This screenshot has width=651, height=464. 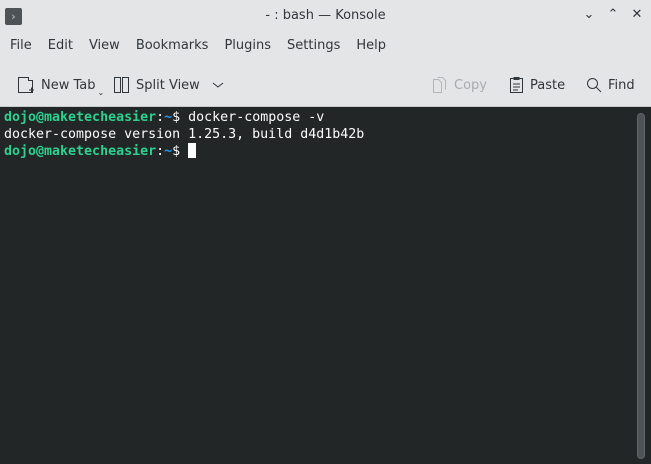 I want to click on menu-settings: Settings, so click(x=313, y=47).